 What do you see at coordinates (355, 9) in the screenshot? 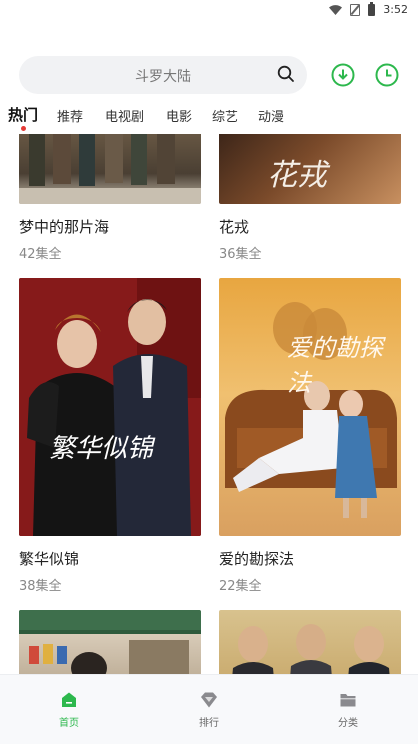
I see `no-sim-icon` at bounding box center [355, 9].